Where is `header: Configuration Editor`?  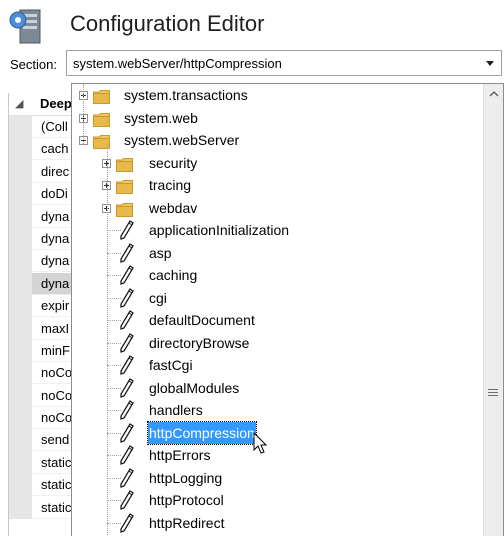 header: Configuration Editor is located at coordinates (252, 25).